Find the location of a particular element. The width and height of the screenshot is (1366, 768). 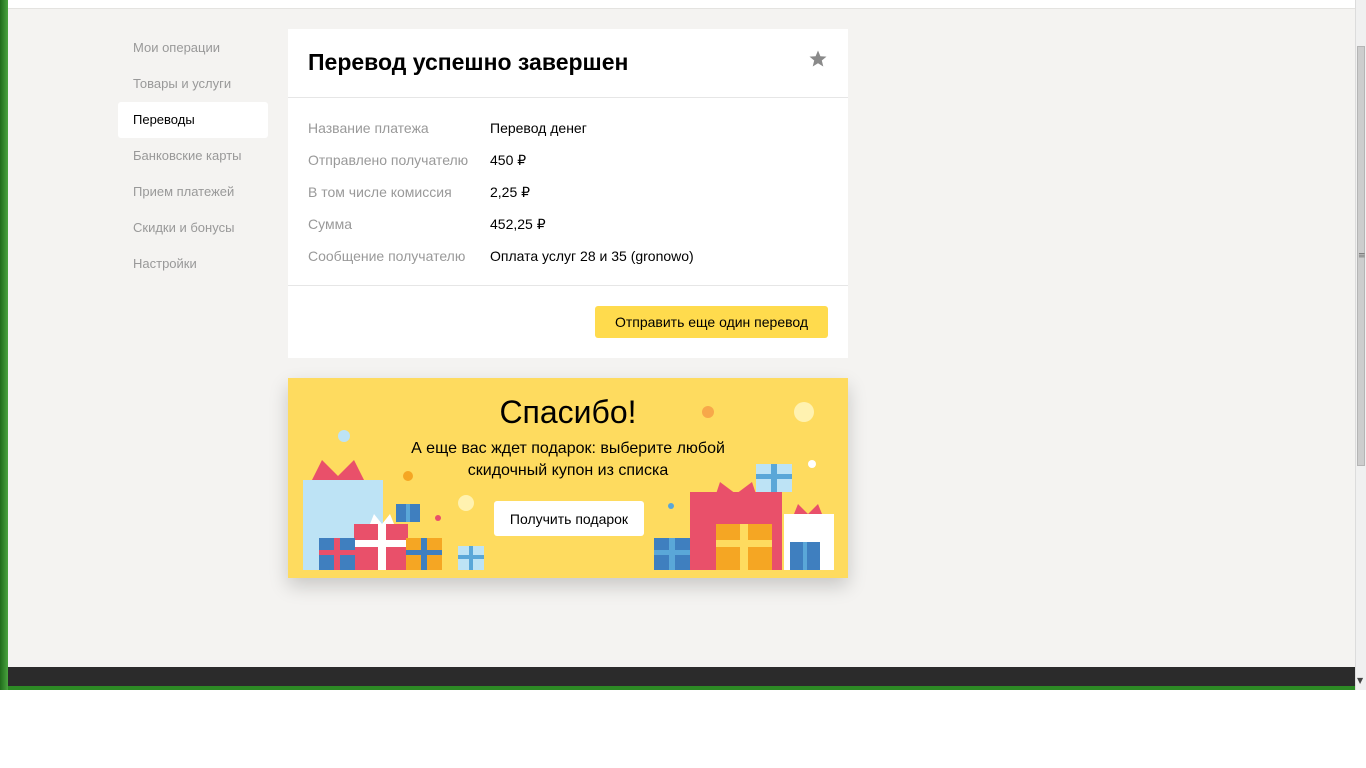

detail-value: Перевод денег is located at coordinates (538, 128).